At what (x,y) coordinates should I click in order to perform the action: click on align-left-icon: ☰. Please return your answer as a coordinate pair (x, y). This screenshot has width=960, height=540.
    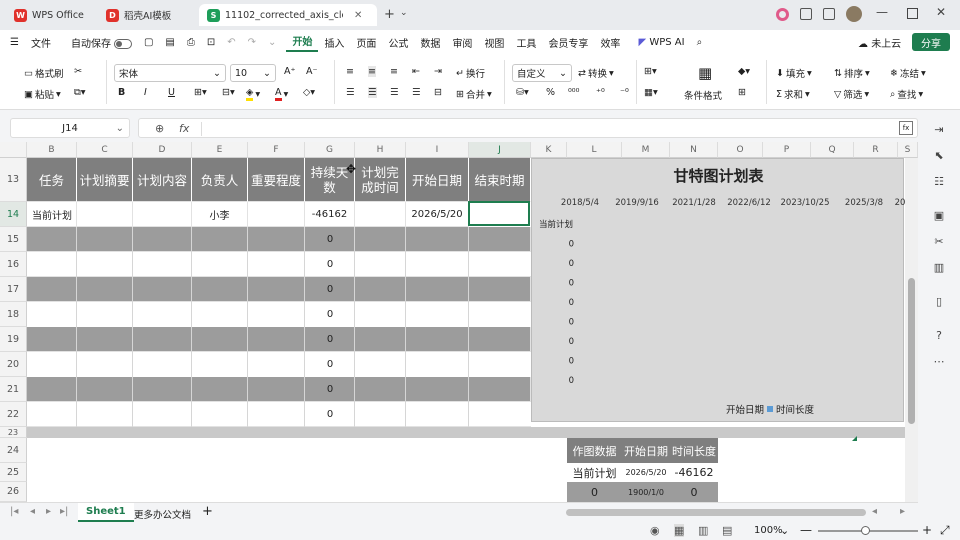
    Looking at the image, I should click on (350, 92).